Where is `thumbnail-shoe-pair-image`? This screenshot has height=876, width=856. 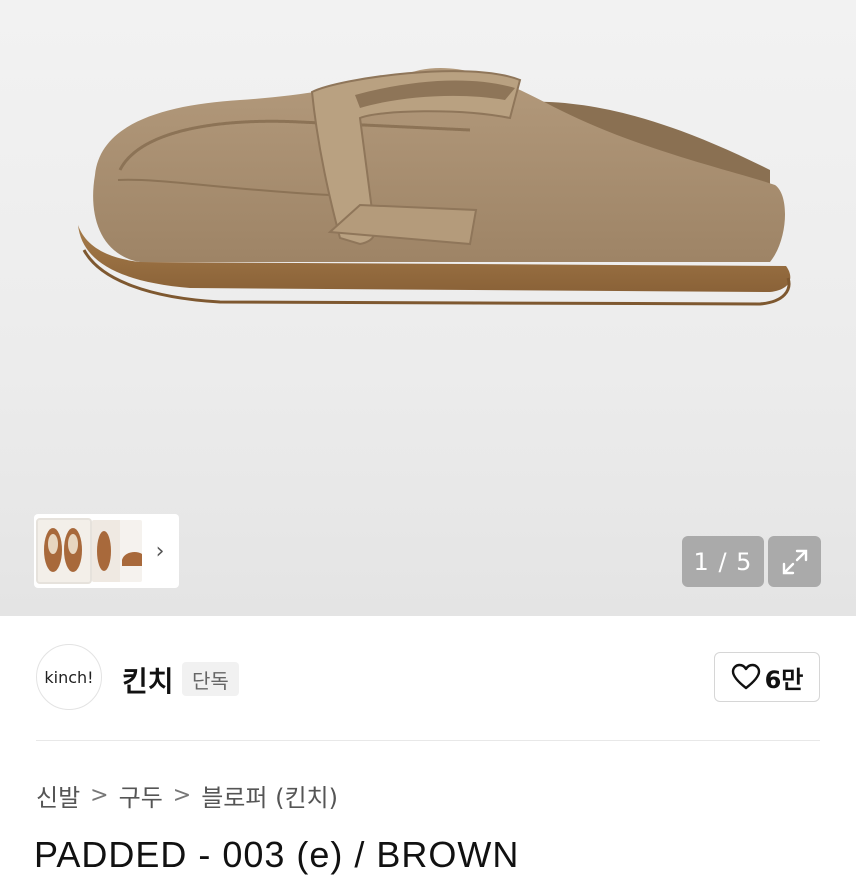 thumbnail-shoe-pair-image is located at coordinates (63, 550).